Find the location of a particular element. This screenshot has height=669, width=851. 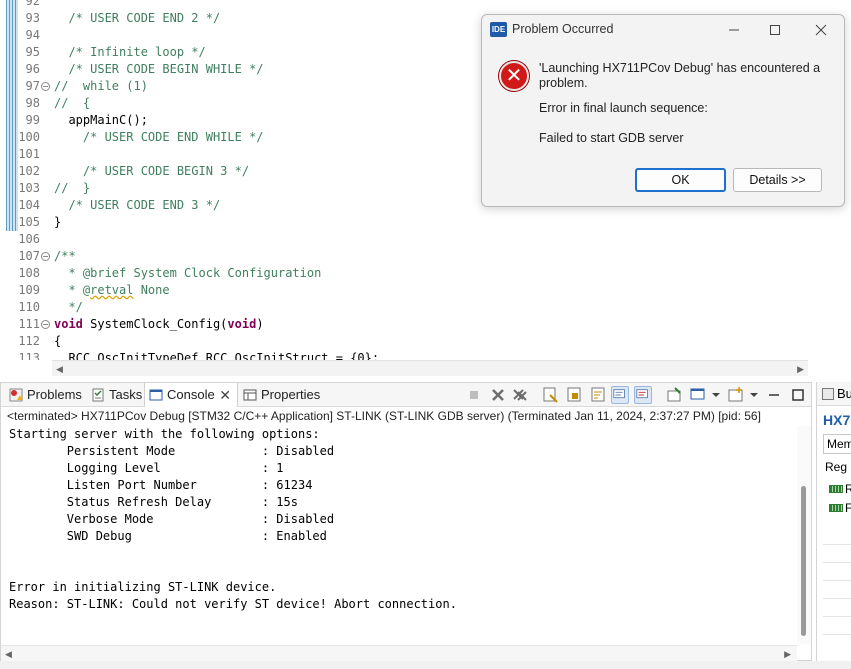

code-text: // } is located at coordinates (72, 188).